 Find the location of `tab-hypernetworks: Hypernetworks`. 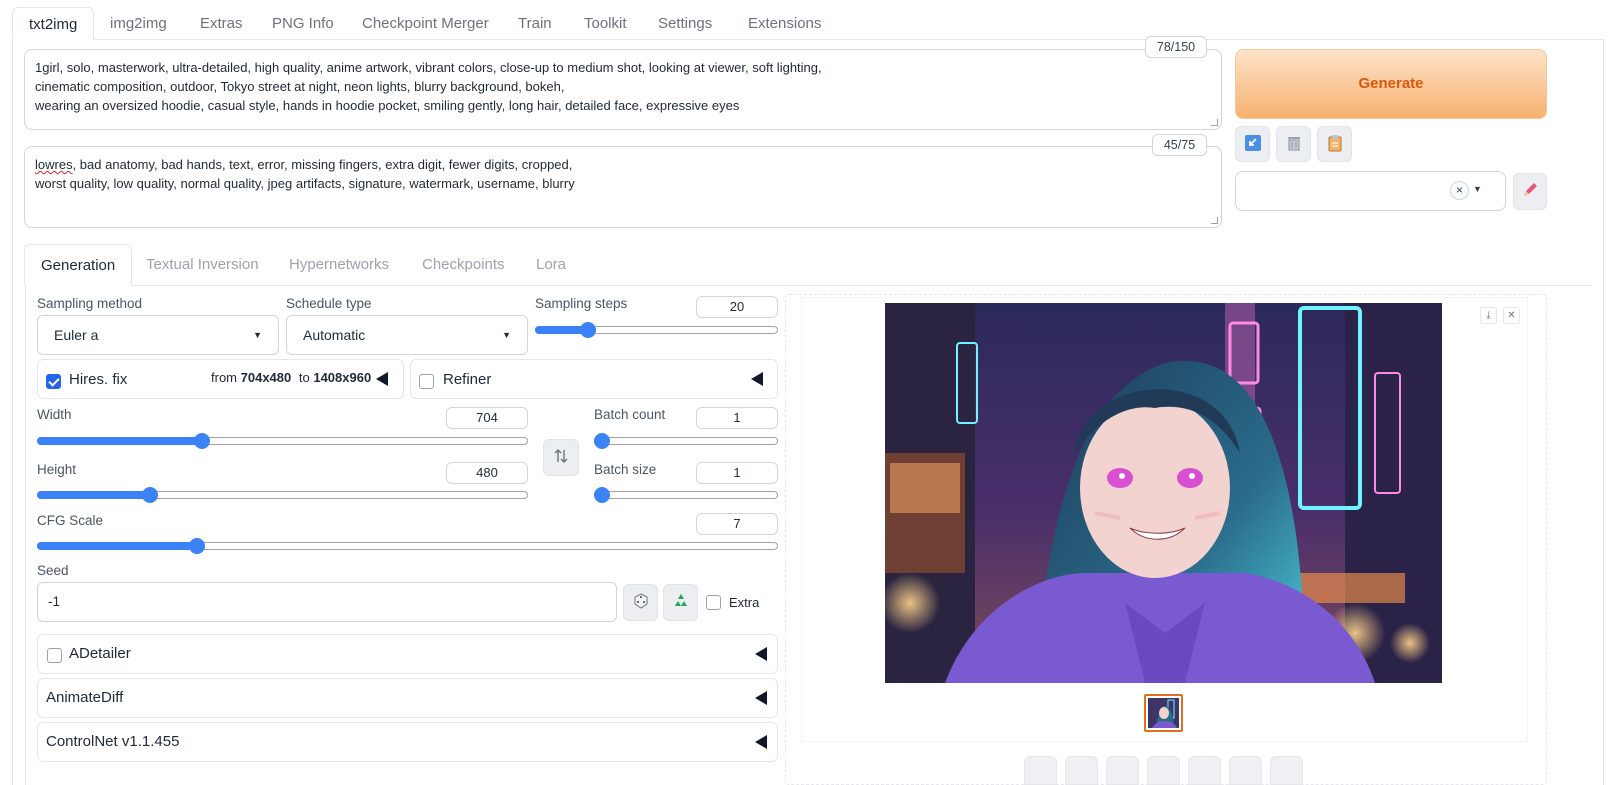

tab-hypernetworks: Hypernetworks is located at coordinates (339, 265).